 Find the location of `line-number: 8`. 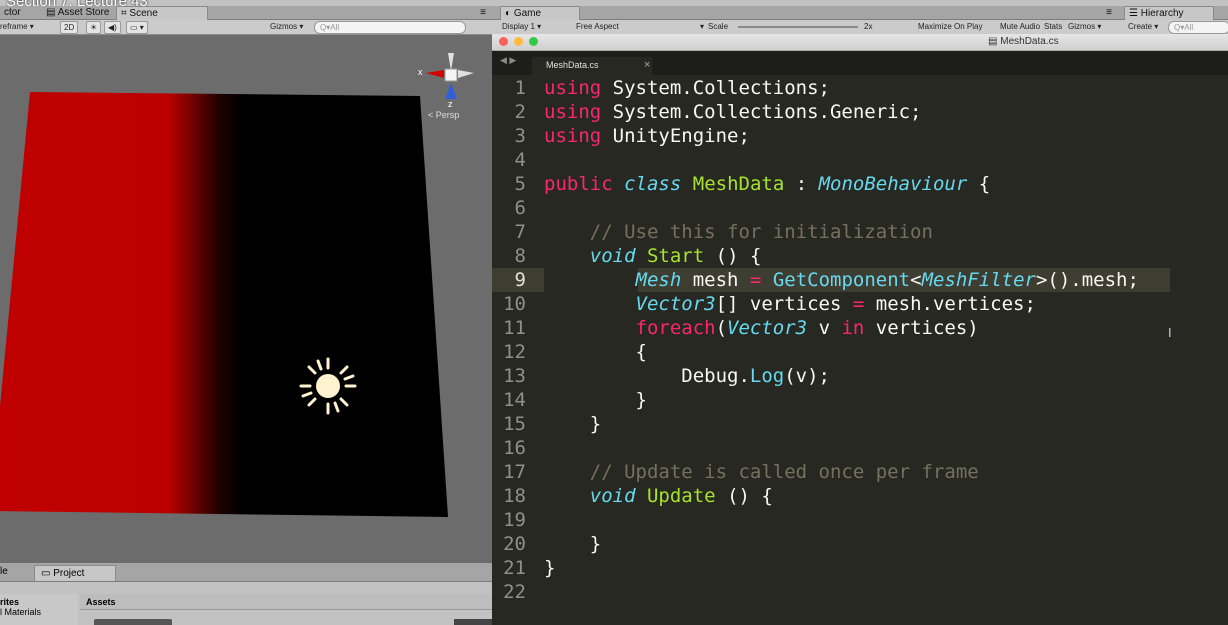

line-number: 8 is located at coordinates (520, 256).